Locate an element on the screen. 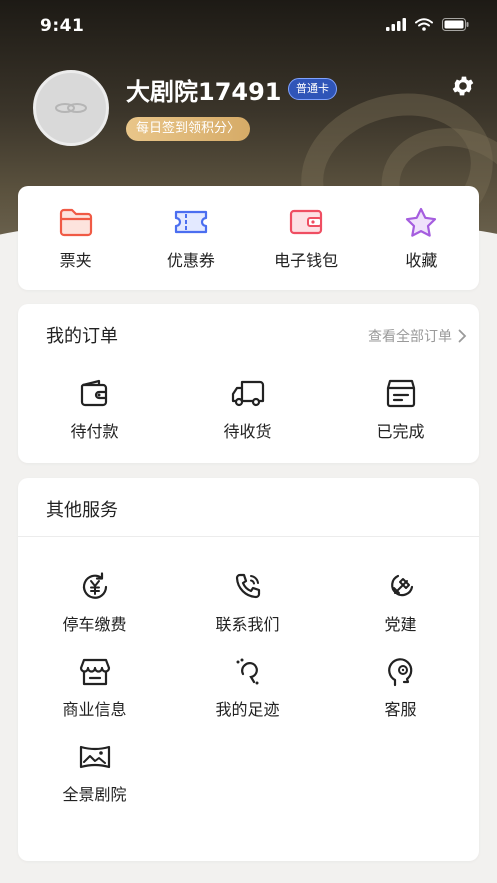  daily-checkin-button: 每日签到领积分〉 is located at coordinates (188, 129).